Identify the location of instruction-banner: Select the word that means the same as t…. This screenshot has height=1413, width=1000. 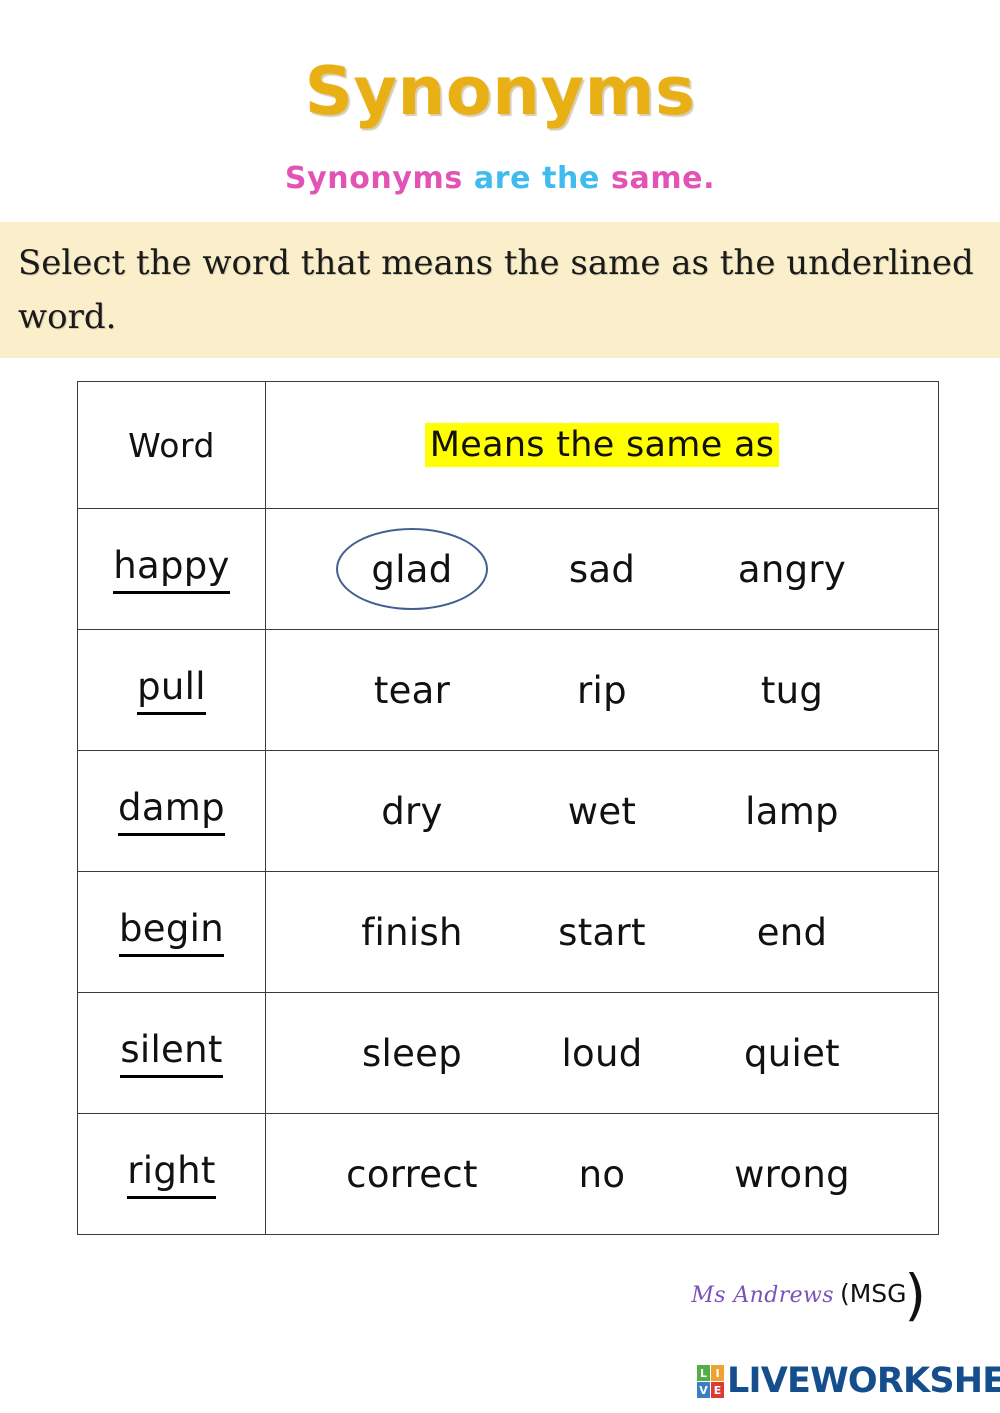
(500, 290).